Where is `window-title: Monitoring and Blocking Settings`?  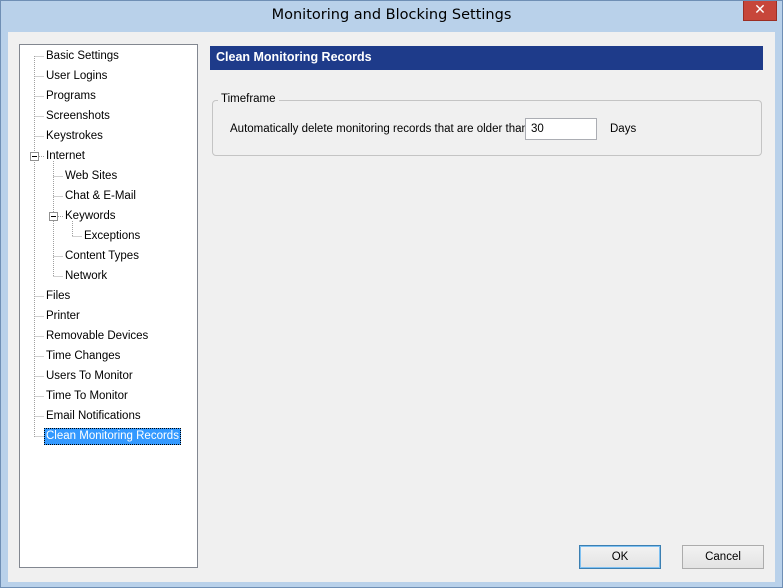 window-title: Monitoring and Blocking Settings is located at coordinates (391, 15).